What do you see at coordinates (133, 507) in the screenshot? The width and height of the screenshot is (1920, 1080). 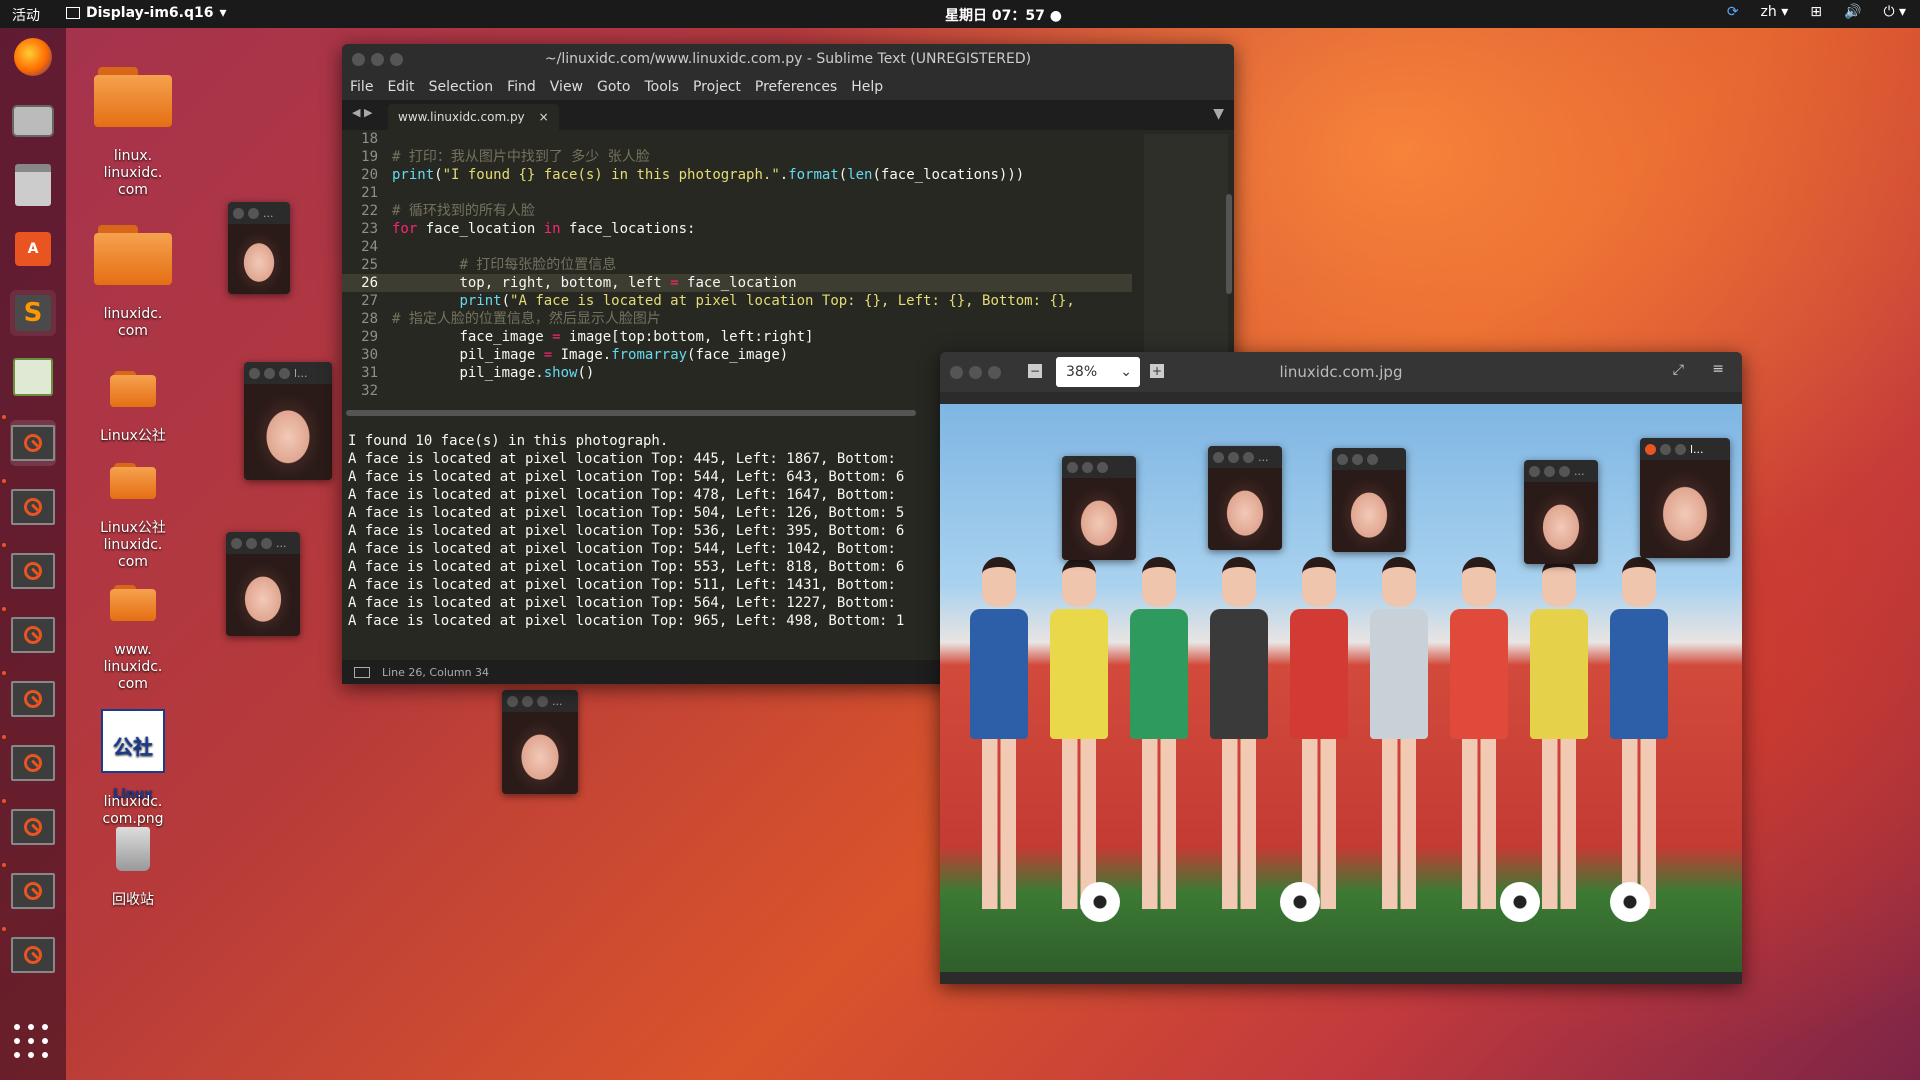 I see `desktop-folder-linux-gongshe-linuxidc: Linux公社 linuxidc. com` at bounding box center [133, 507].